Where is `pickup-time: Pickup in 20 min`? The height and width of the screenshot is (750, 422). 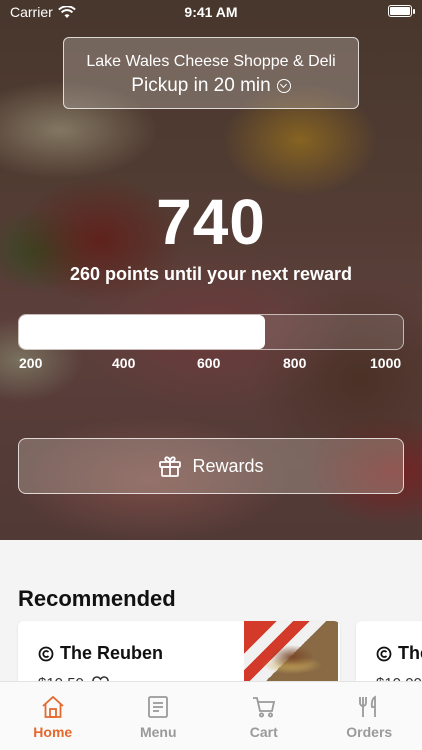
pickup-time: Pickup in 20 min is located at coordinates (211, 86).